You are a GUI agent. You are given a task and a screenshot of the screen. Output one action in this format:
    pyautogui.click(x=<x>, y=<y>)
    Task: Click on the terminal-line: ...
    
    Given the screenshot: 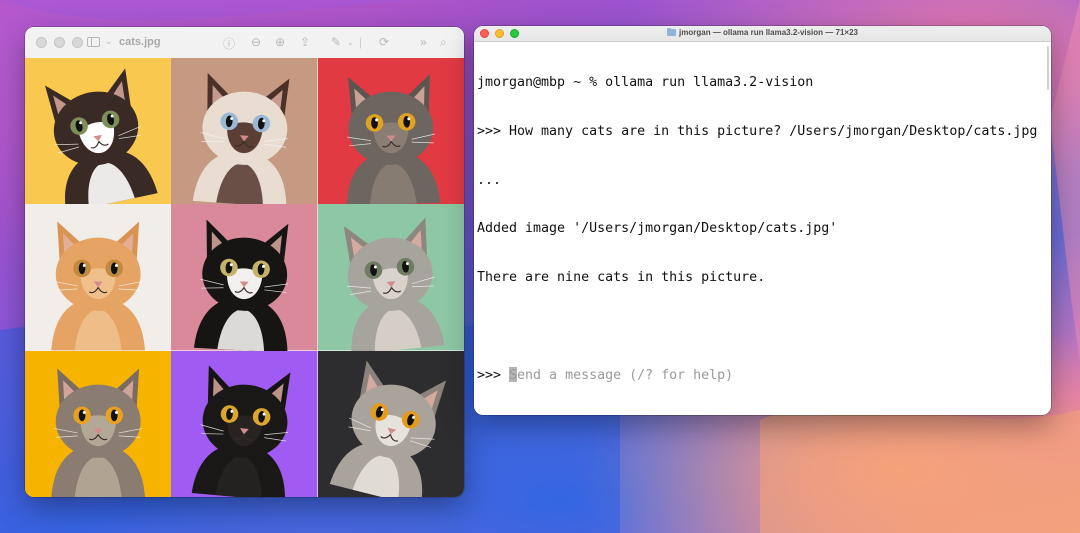 What is the action you would take?
    pyautogui.click(x=489, y=180)
    